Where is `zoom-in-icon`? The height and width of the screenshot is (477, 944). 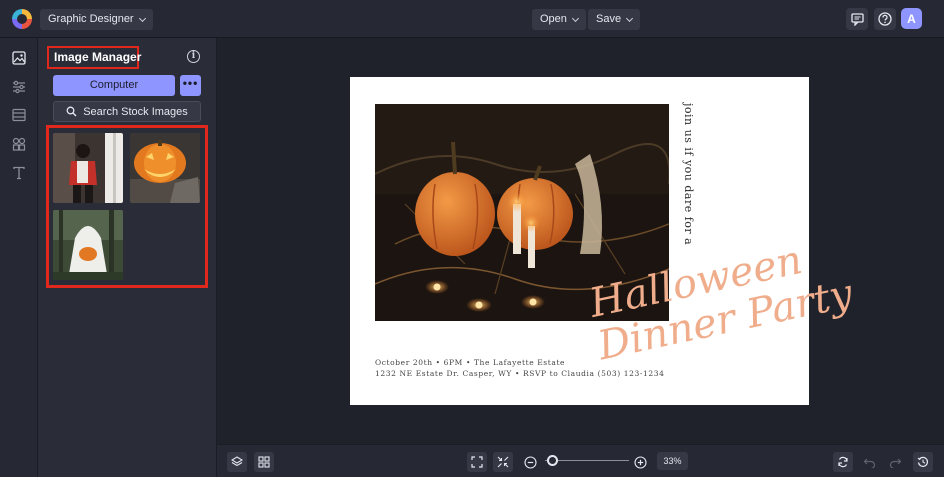 zoom-in-icon is located at coordinates (640, 462).